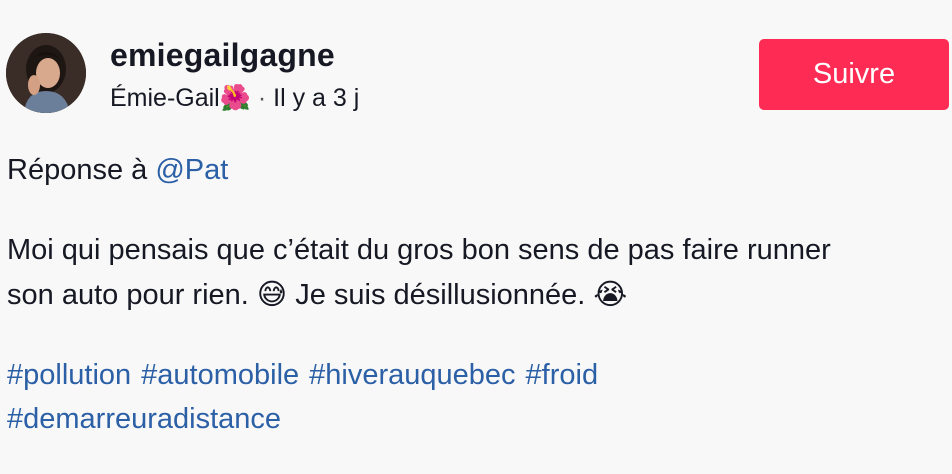 This screenshot has height=474, width=952. Describe the element at coordinates (128, 295) in the screenshot. I see `post-text-line2a: son auto pour rien.` at that location.